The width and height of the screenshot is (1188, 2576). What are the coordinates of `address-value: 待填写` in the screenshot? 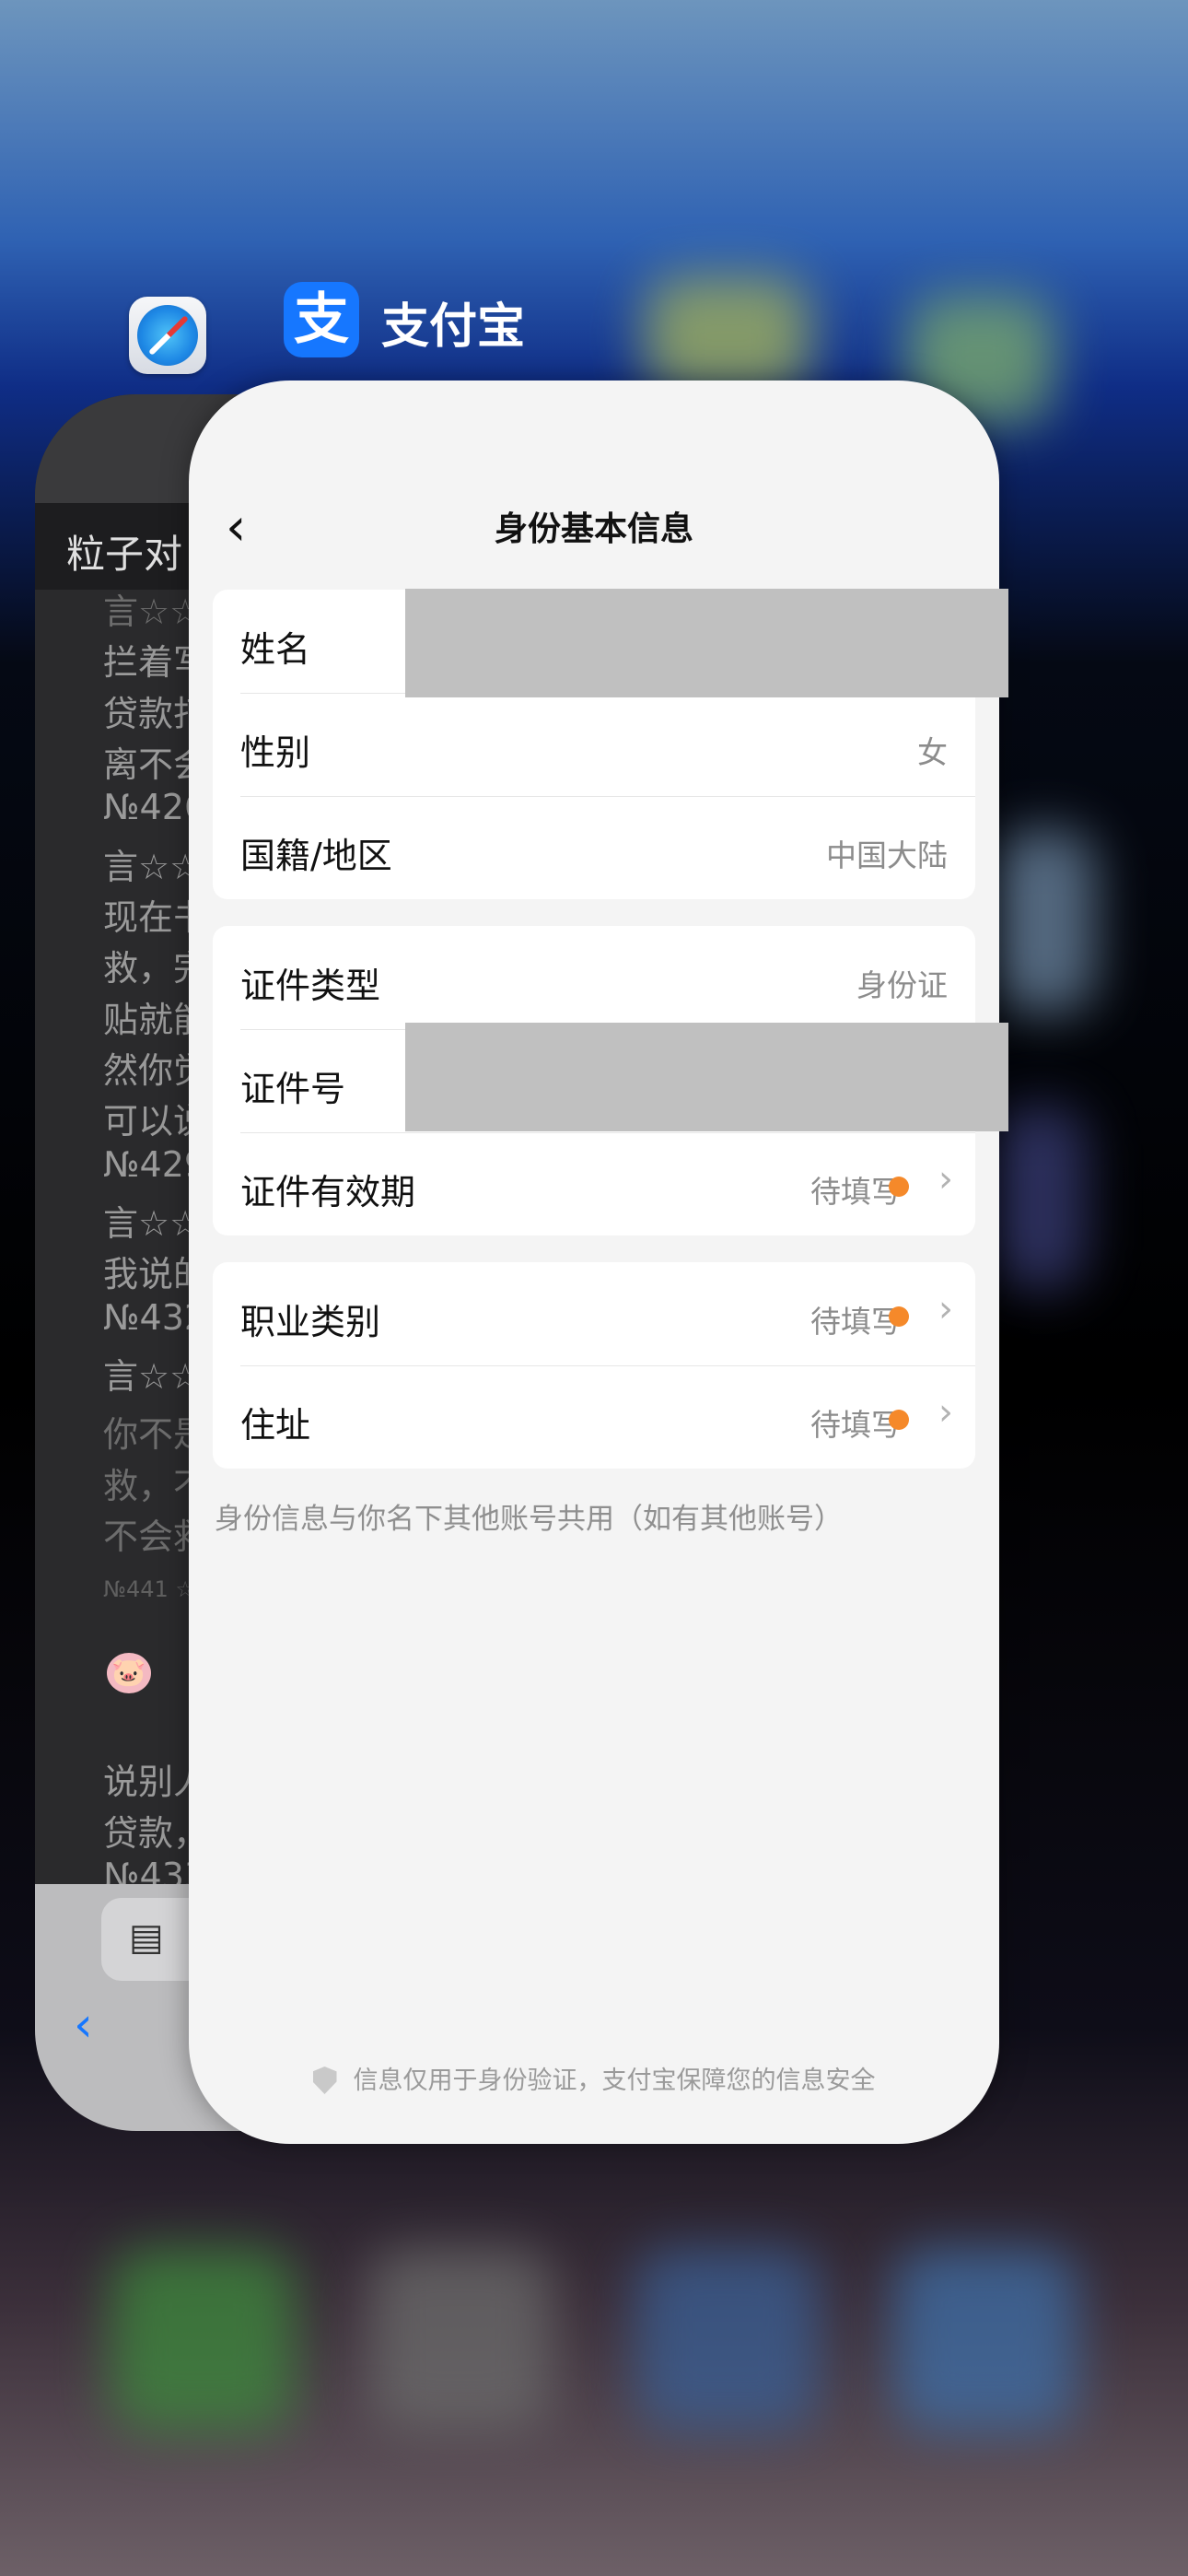 It's located at (856, 1425).